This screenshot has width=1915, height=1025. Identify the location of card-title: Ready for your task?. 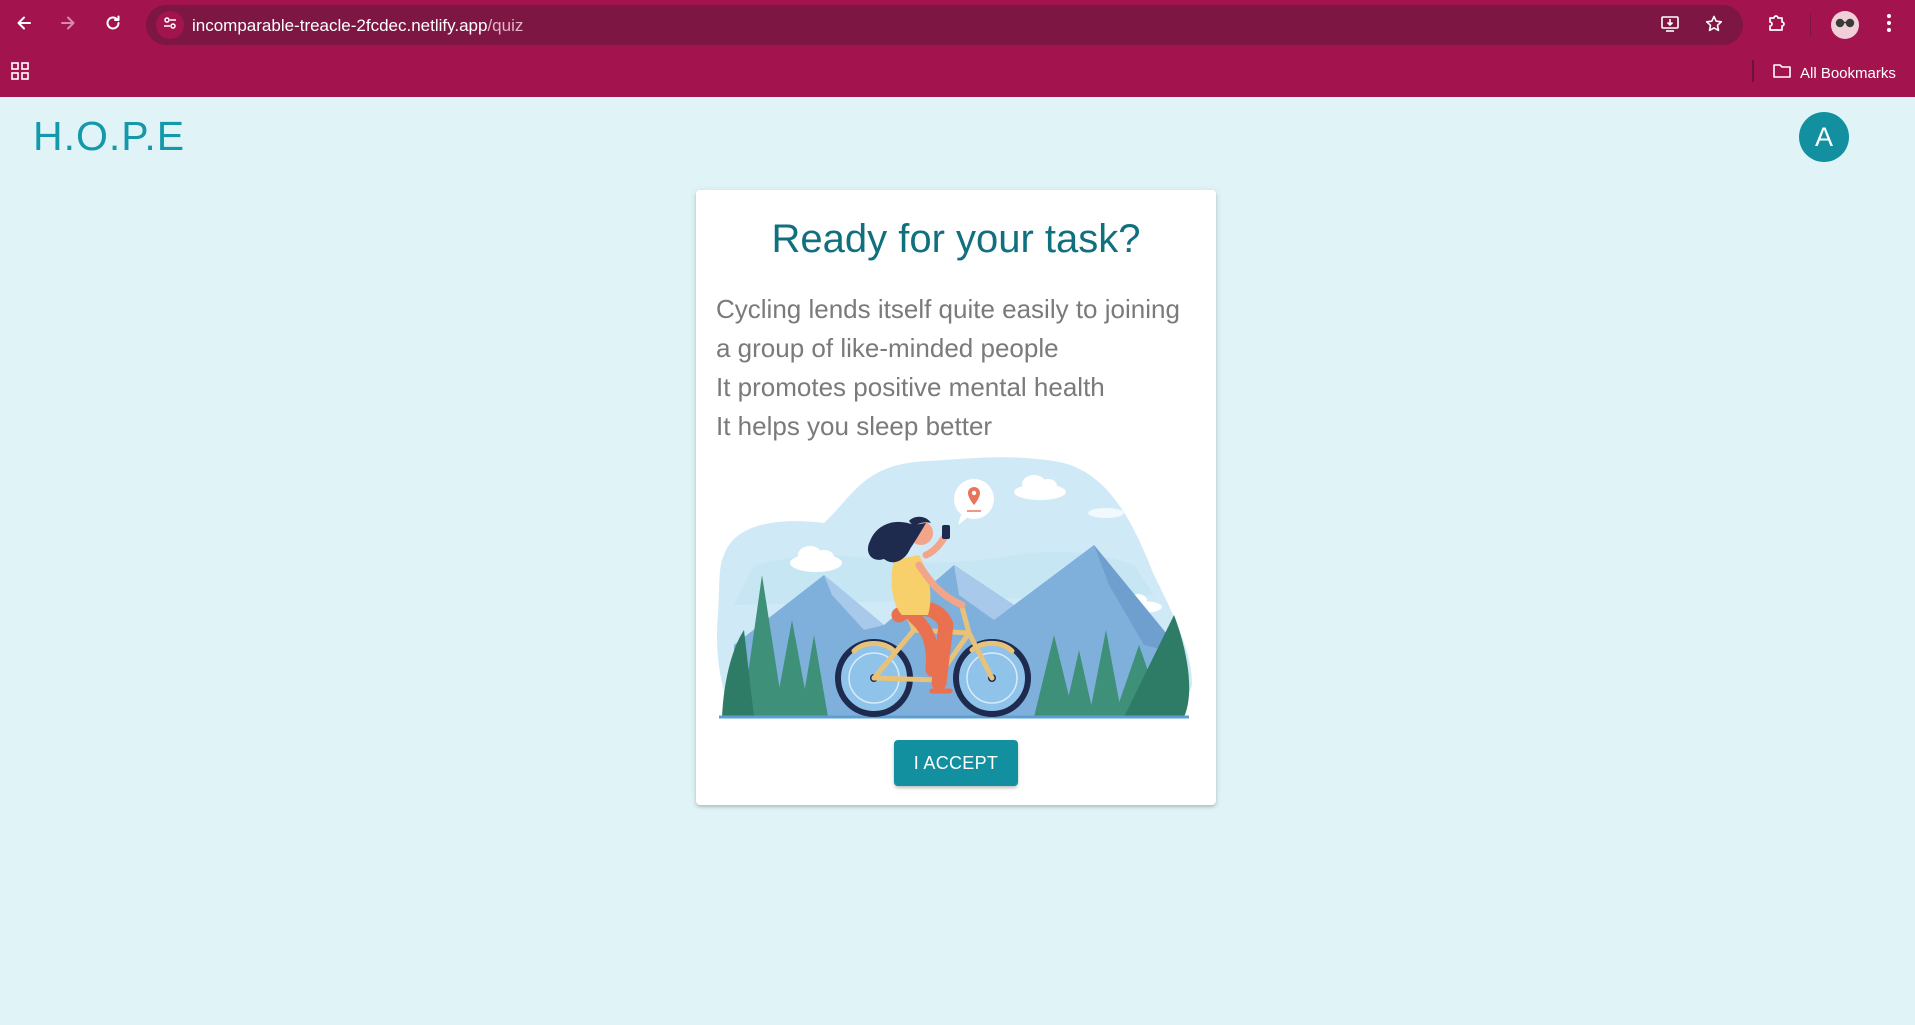
(956, 239).